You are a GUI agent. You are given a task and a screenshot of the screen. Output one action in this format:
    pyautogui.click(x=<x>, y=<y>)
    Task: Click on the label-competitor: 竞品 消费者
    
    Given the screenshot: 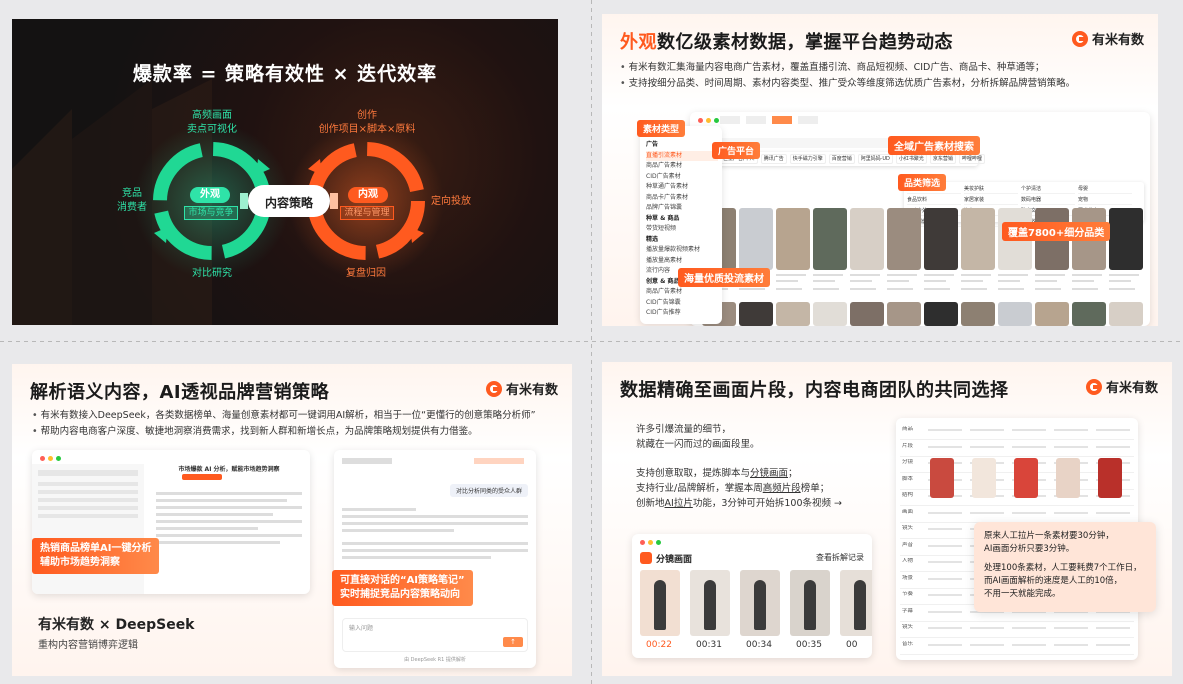 What is the action you would take?
    pyautogui.click(x=132, y=200)
    